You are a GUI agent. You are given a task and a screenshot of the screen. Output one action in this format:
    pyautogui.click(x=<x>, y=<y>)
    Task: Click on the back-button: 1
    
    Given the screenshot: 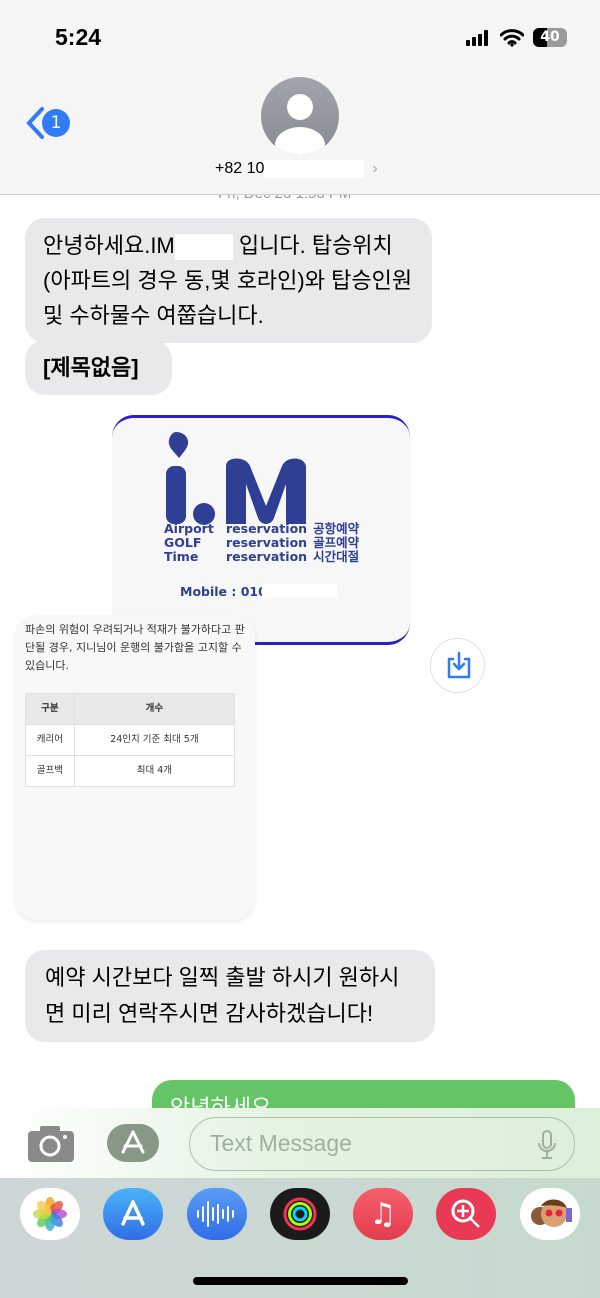 What is the action you would take?
    pyautogui.click(x=47, y=123)
    